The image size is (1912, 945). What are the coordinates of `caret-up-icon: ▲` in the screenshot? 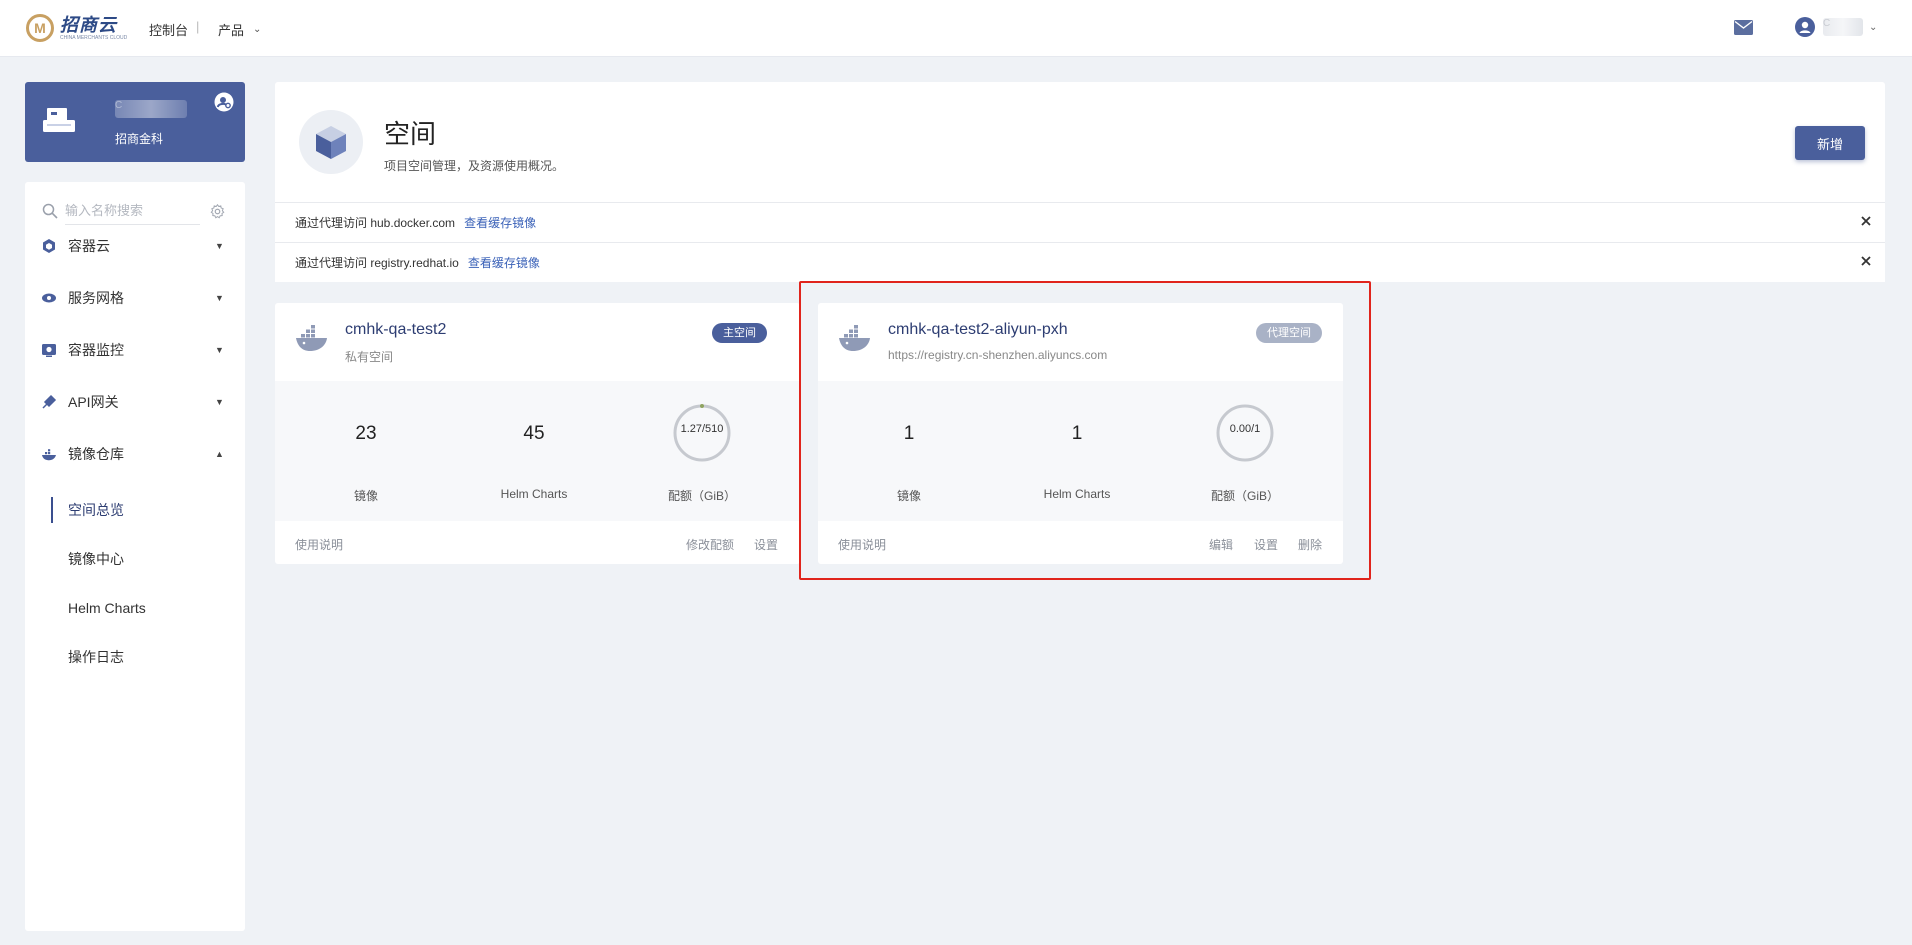 It's located at (219, 454).